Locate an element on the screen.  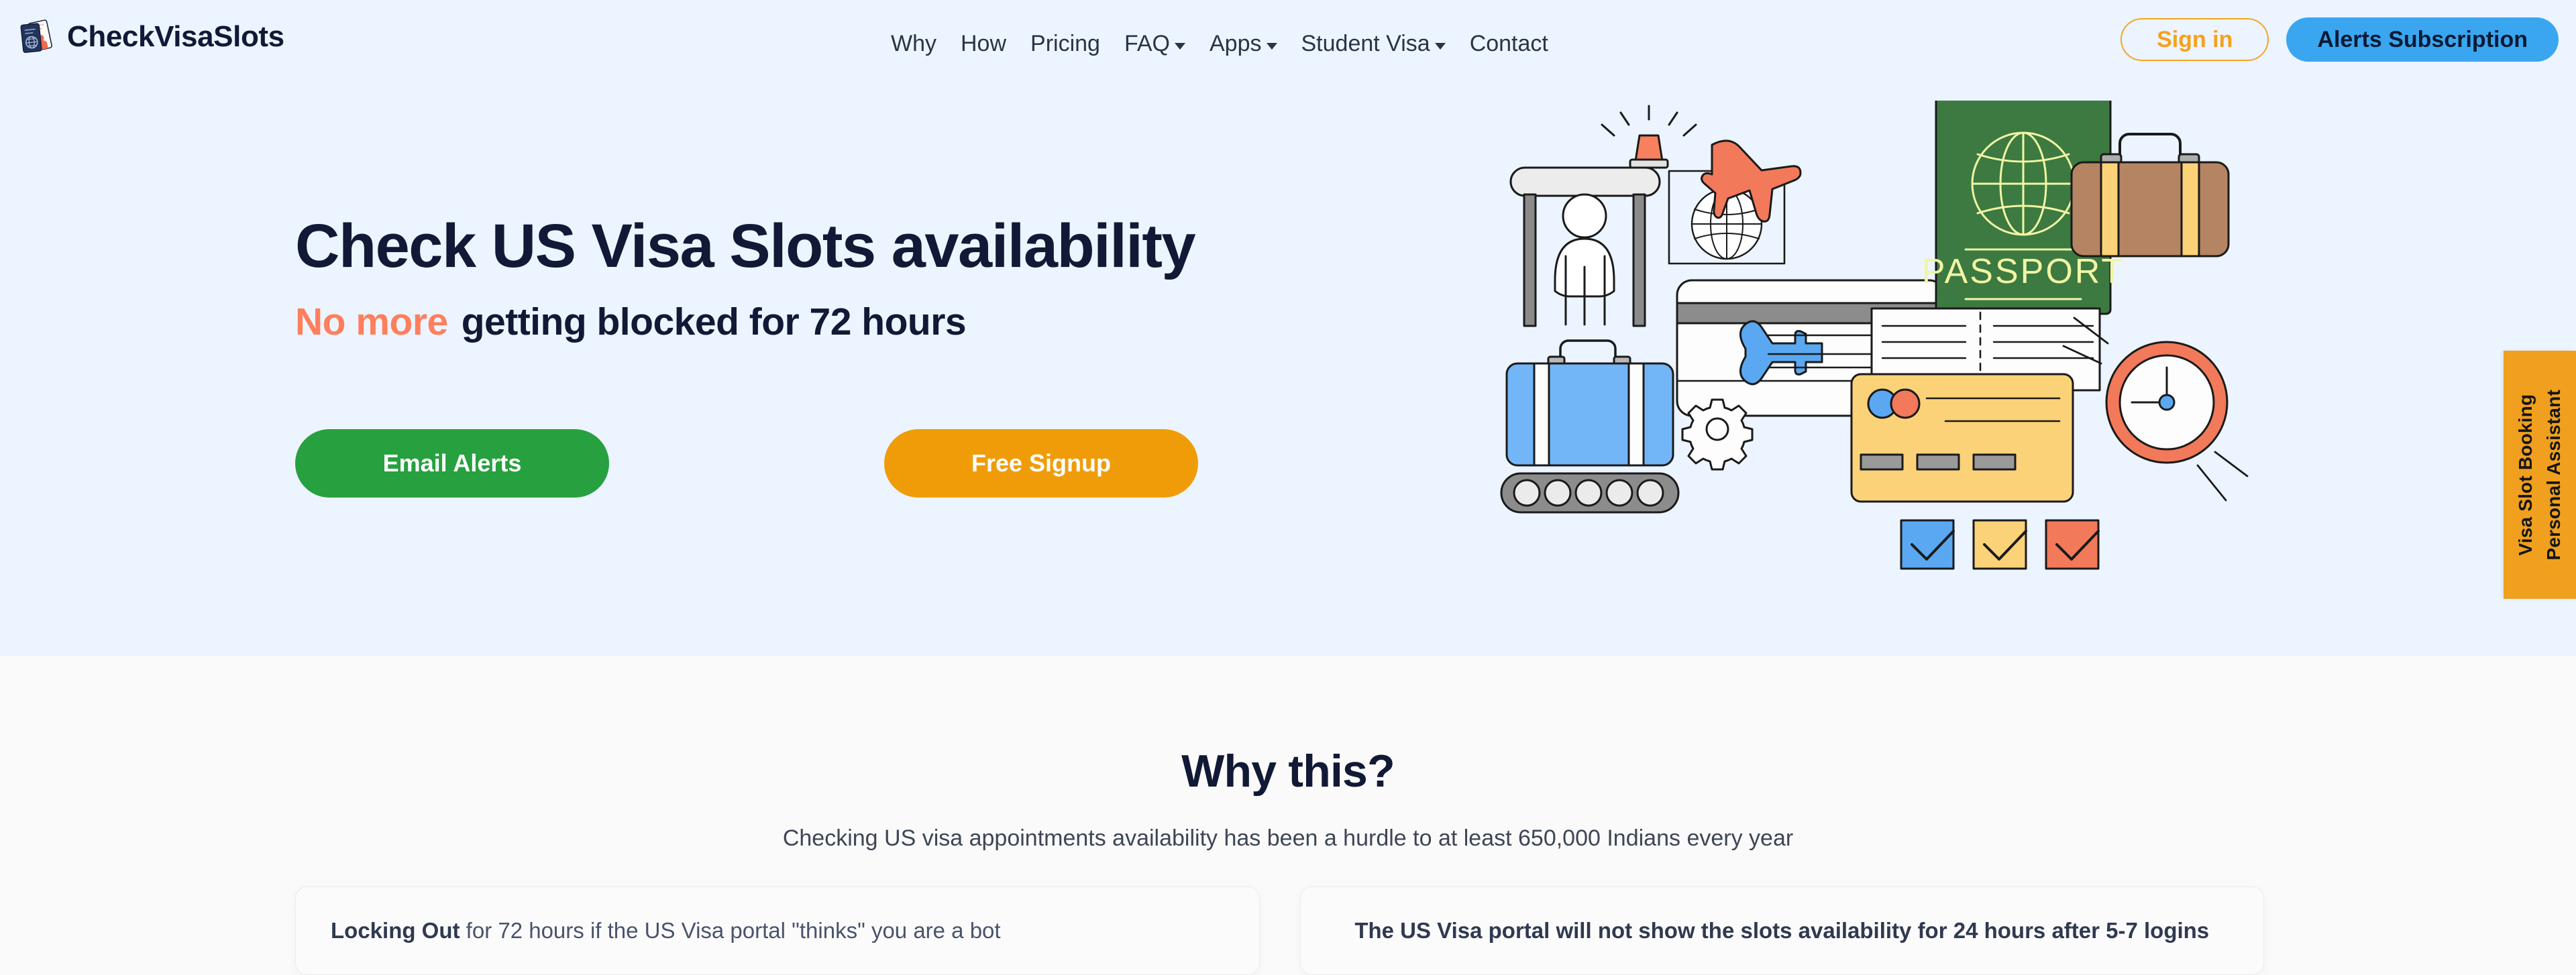
nav-item-faq: FAQ is located at coordinates (1154, 44).